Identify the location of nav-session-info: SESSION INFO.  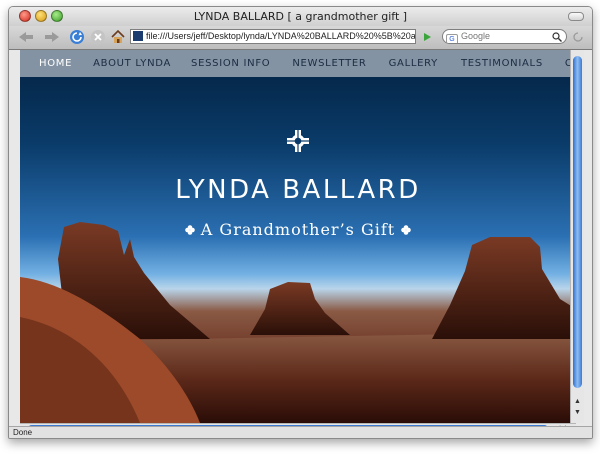
(230, 63).